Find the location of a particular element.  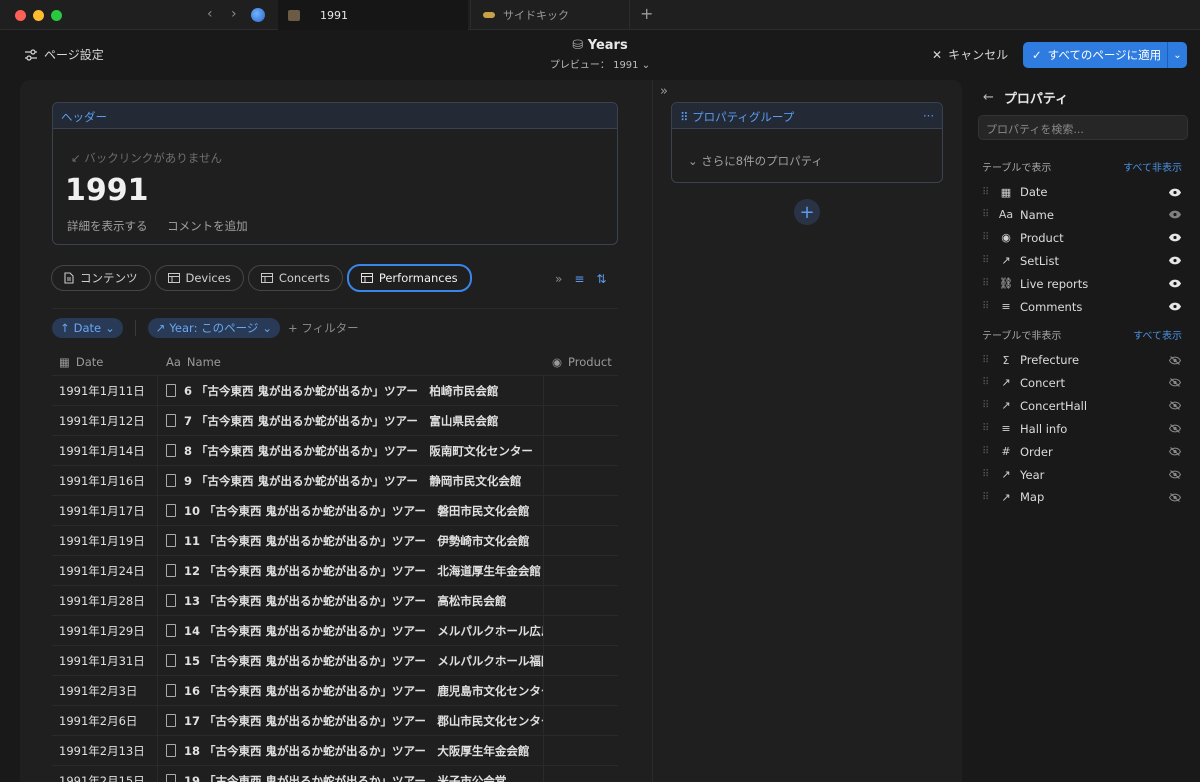

cell-date: 1991年1月17日 is located at coordinates (105, 510).